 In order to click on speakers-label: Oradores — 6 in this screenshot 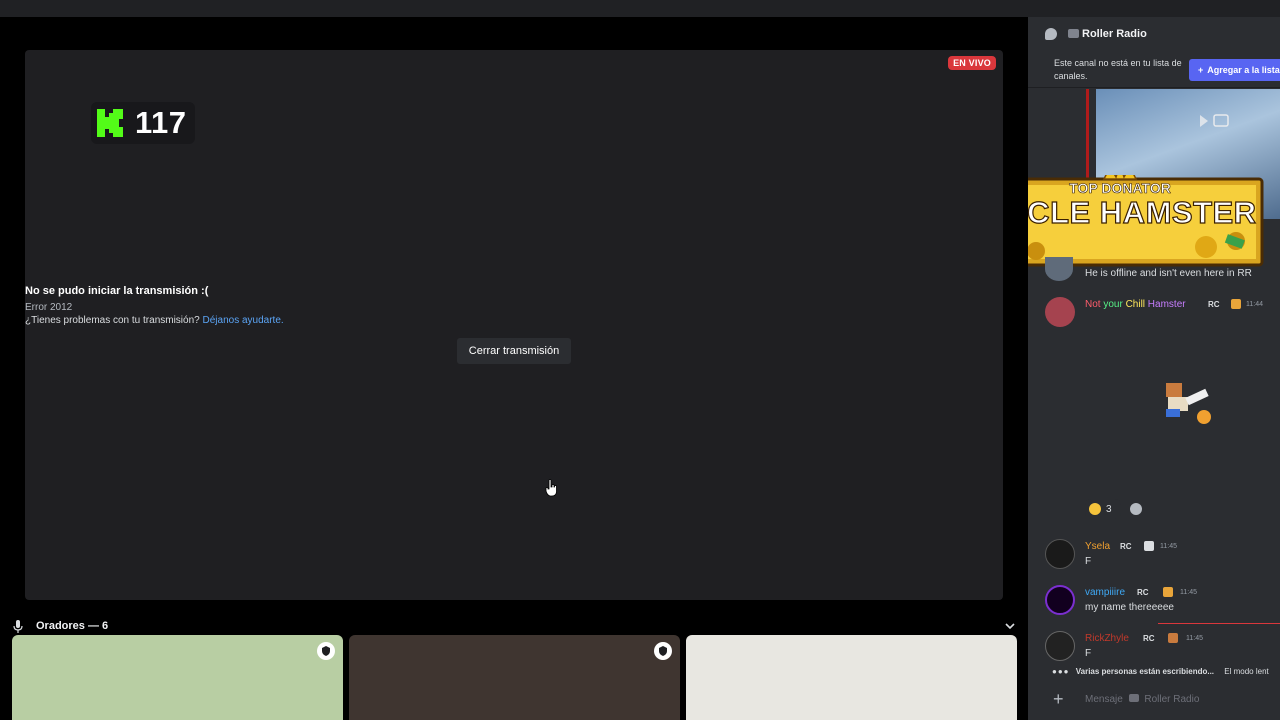, I will do `click(72, 626)`.